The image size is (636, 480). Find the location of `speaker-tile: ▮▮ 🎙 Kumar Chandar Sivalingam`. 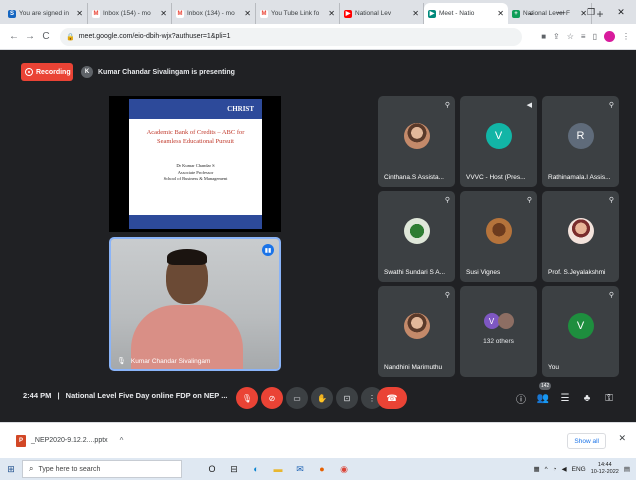

speaker-tile: ▮▮ 🎙 Kumar Chandar Sivalingam is located at coordinates (195, 304).